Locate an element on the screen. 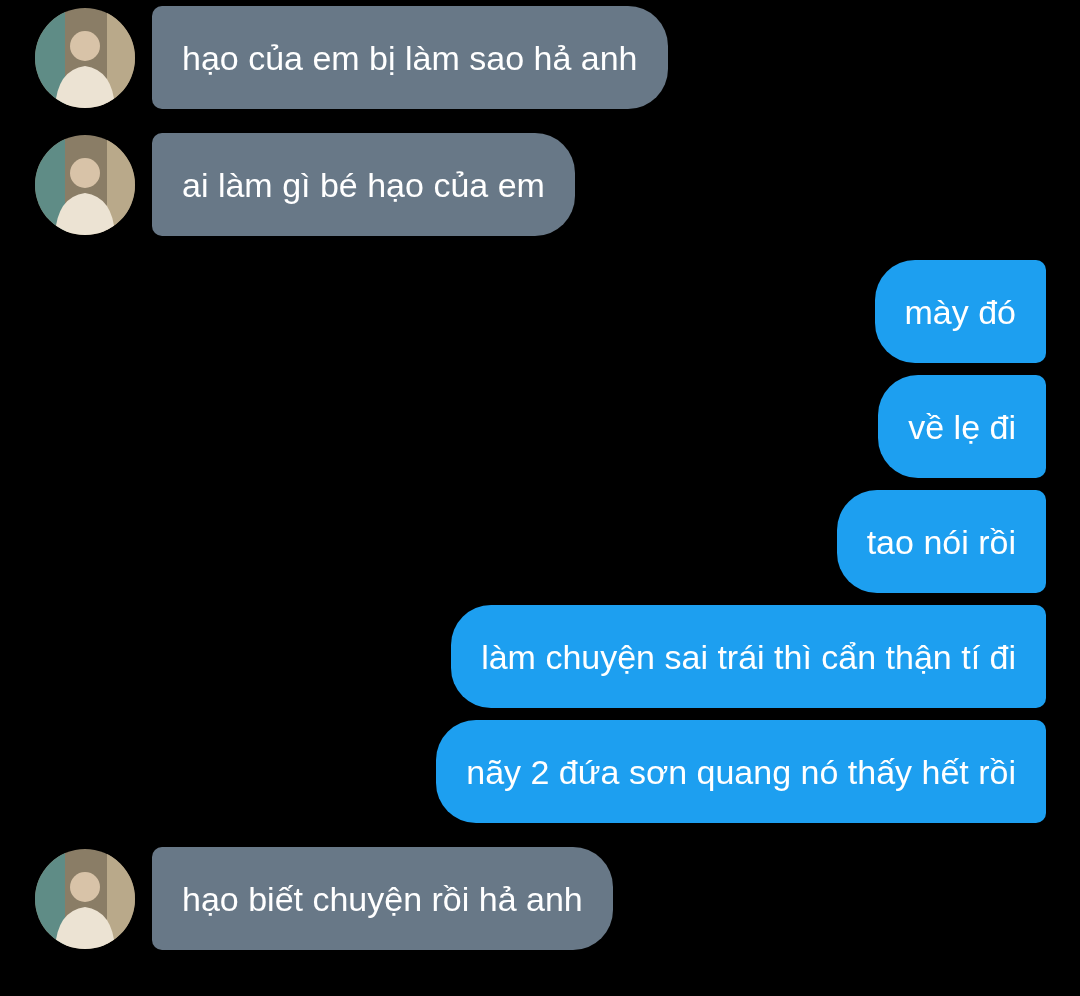 Image resolution: width=1080 pixels, height=996 pixels. message-bubble: về lẹ đi is located at coordinates (962, 426).